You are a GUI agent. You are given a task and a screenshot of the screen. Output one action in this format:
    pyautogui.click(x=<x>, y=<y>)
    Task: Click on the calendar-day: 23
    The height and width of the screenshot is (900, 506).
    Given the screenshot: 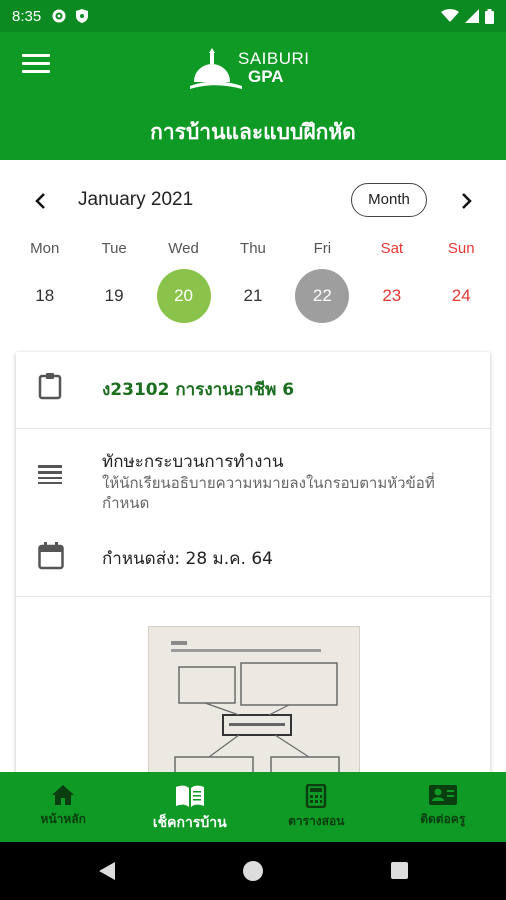 What is the action you would take?
    pyautogui.click(x=391, y=296)
    